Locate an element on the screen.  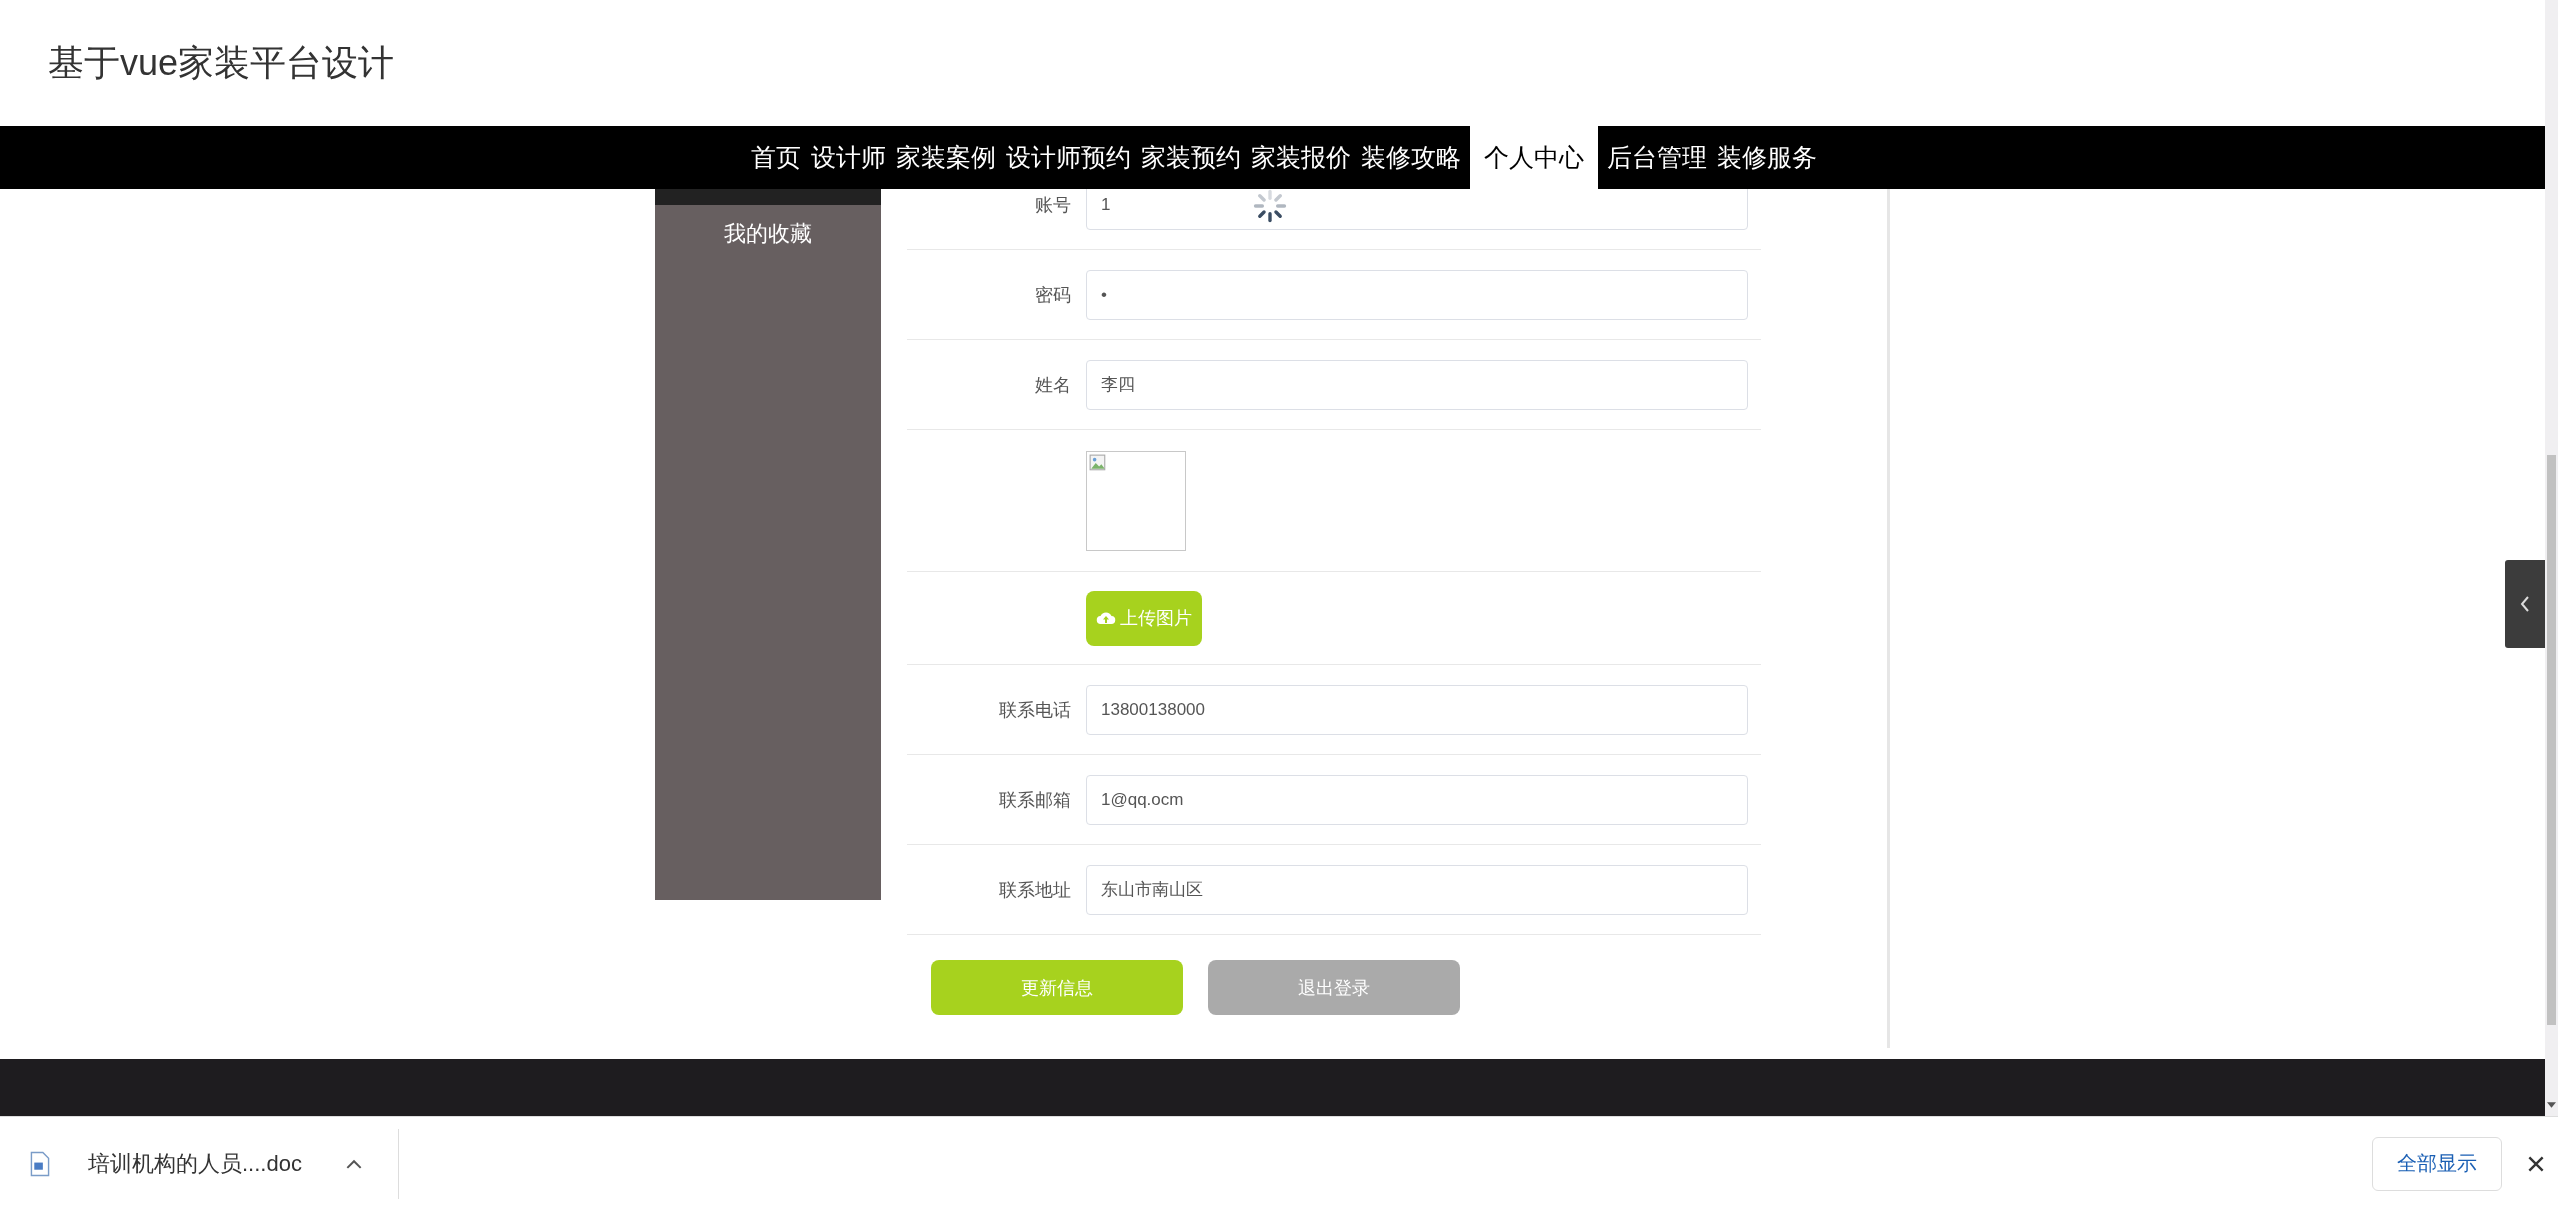
input-field: 1 is located at coordinates (1417, 209).